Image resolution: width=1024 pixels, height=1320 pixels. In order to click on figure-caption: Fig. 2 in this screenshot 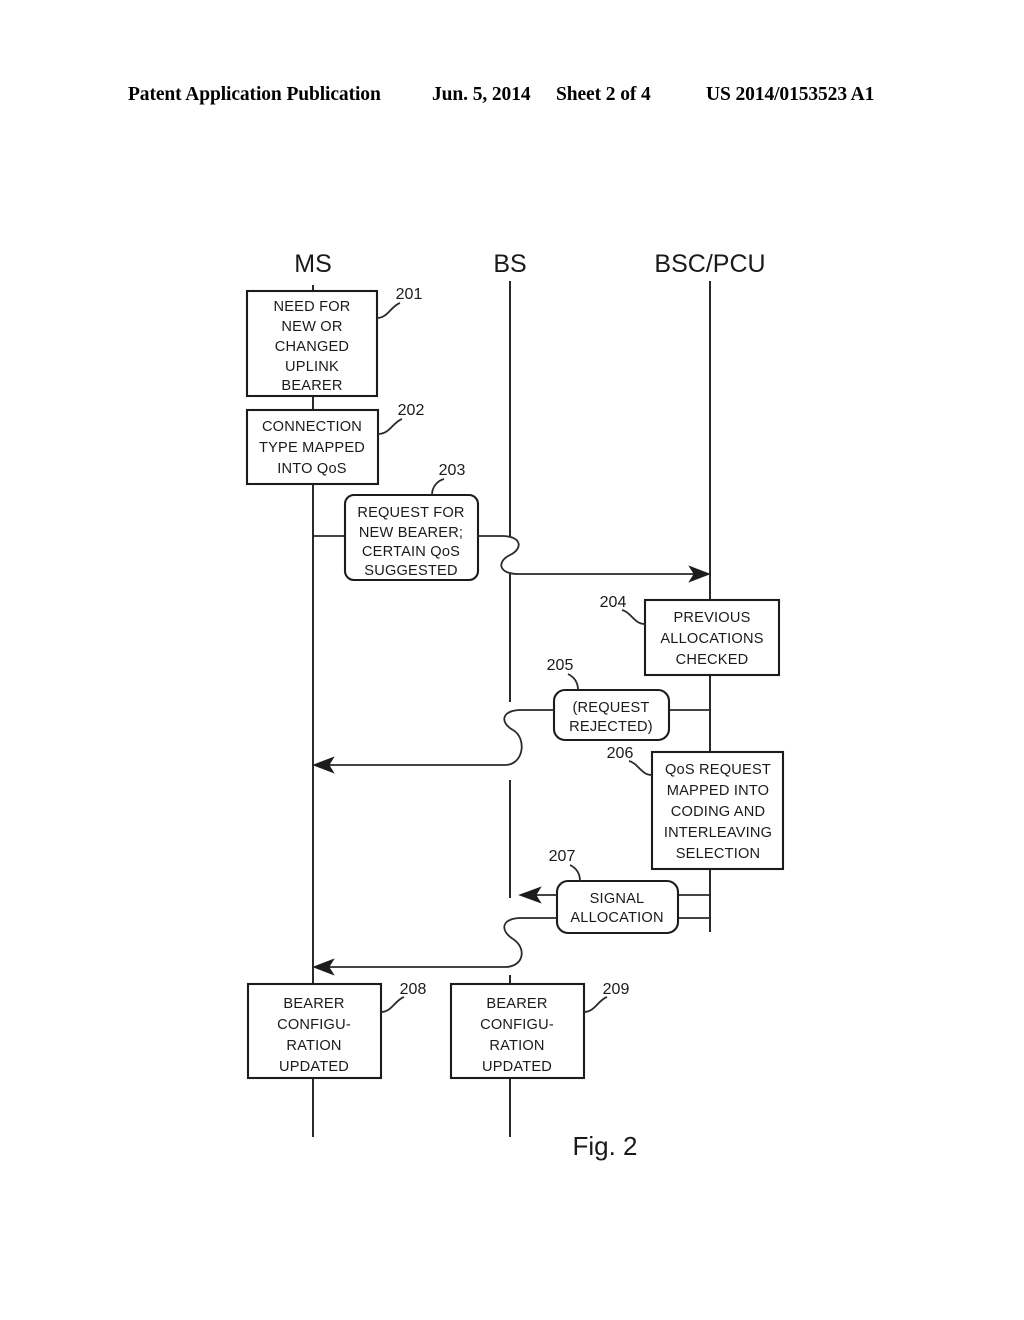, I will do `click(604, 1146)`.